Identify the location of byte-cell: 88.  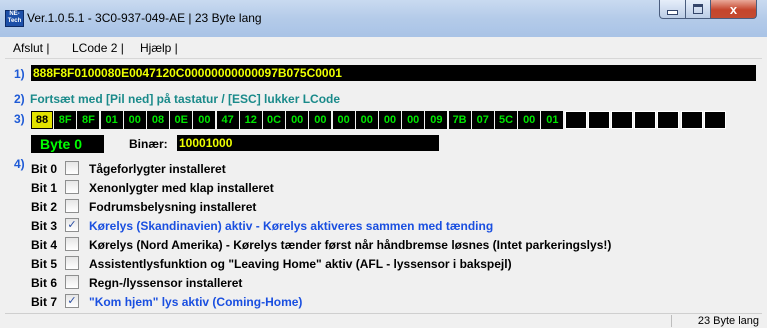
(42, 120).